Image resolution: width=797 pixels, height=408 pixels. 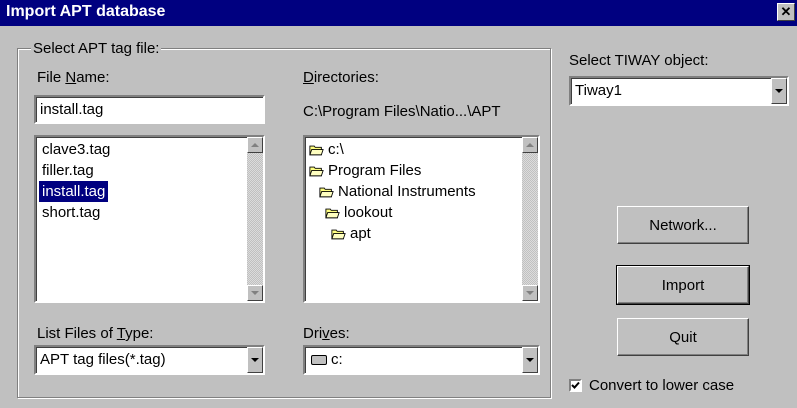 I want to click on directory-item-label: Program Files, so click(x=375, y=170).